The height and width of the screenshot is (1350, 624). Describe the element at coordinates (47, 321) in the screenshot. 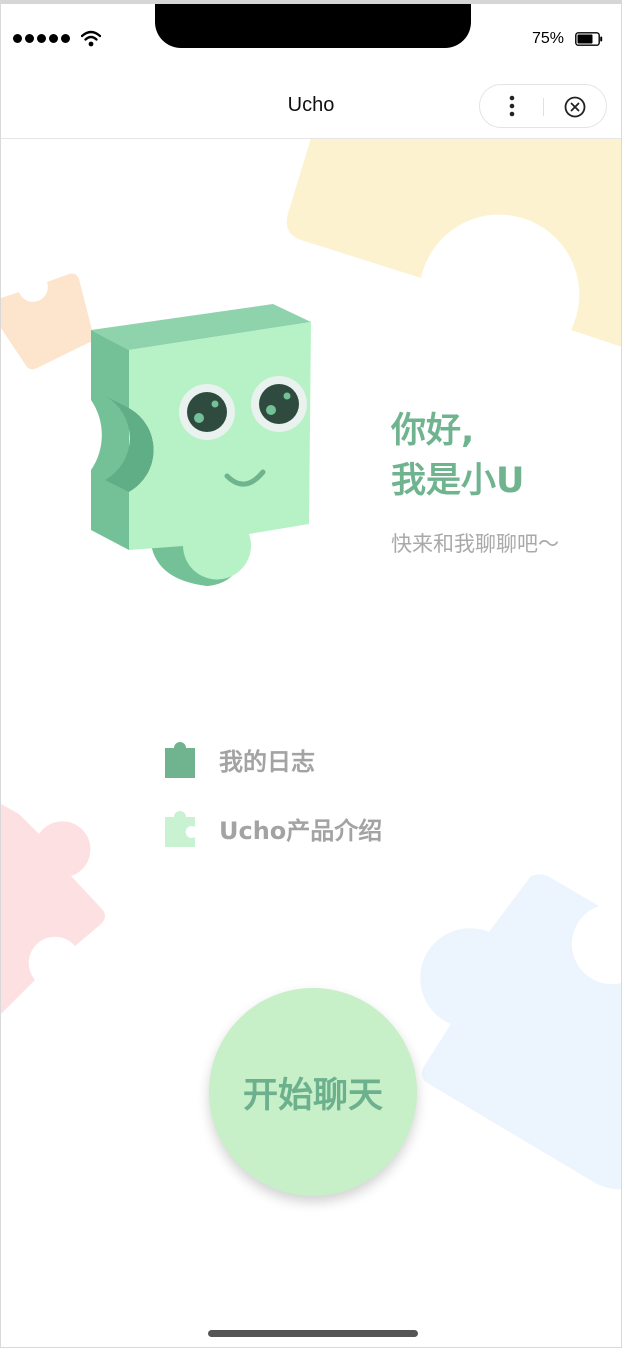

I see `orange-puzzle-decoration` at that location.